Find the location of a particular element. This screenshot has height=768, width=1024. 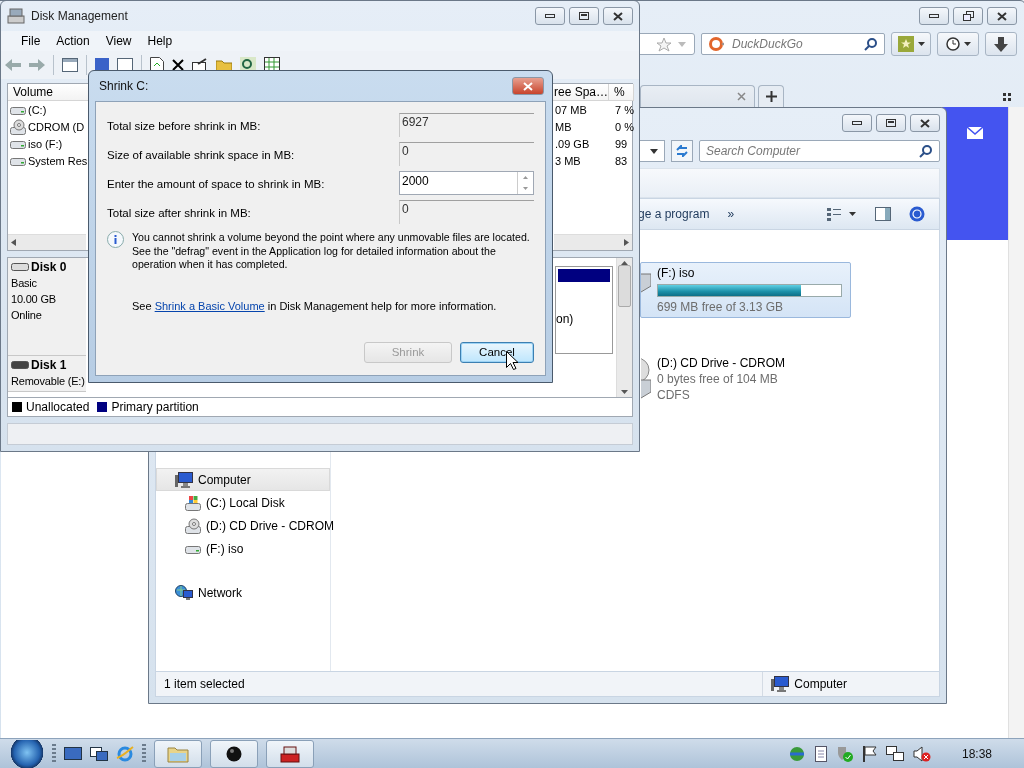

disk-detail: Removable (E:) is located at coordinates (48, 381).